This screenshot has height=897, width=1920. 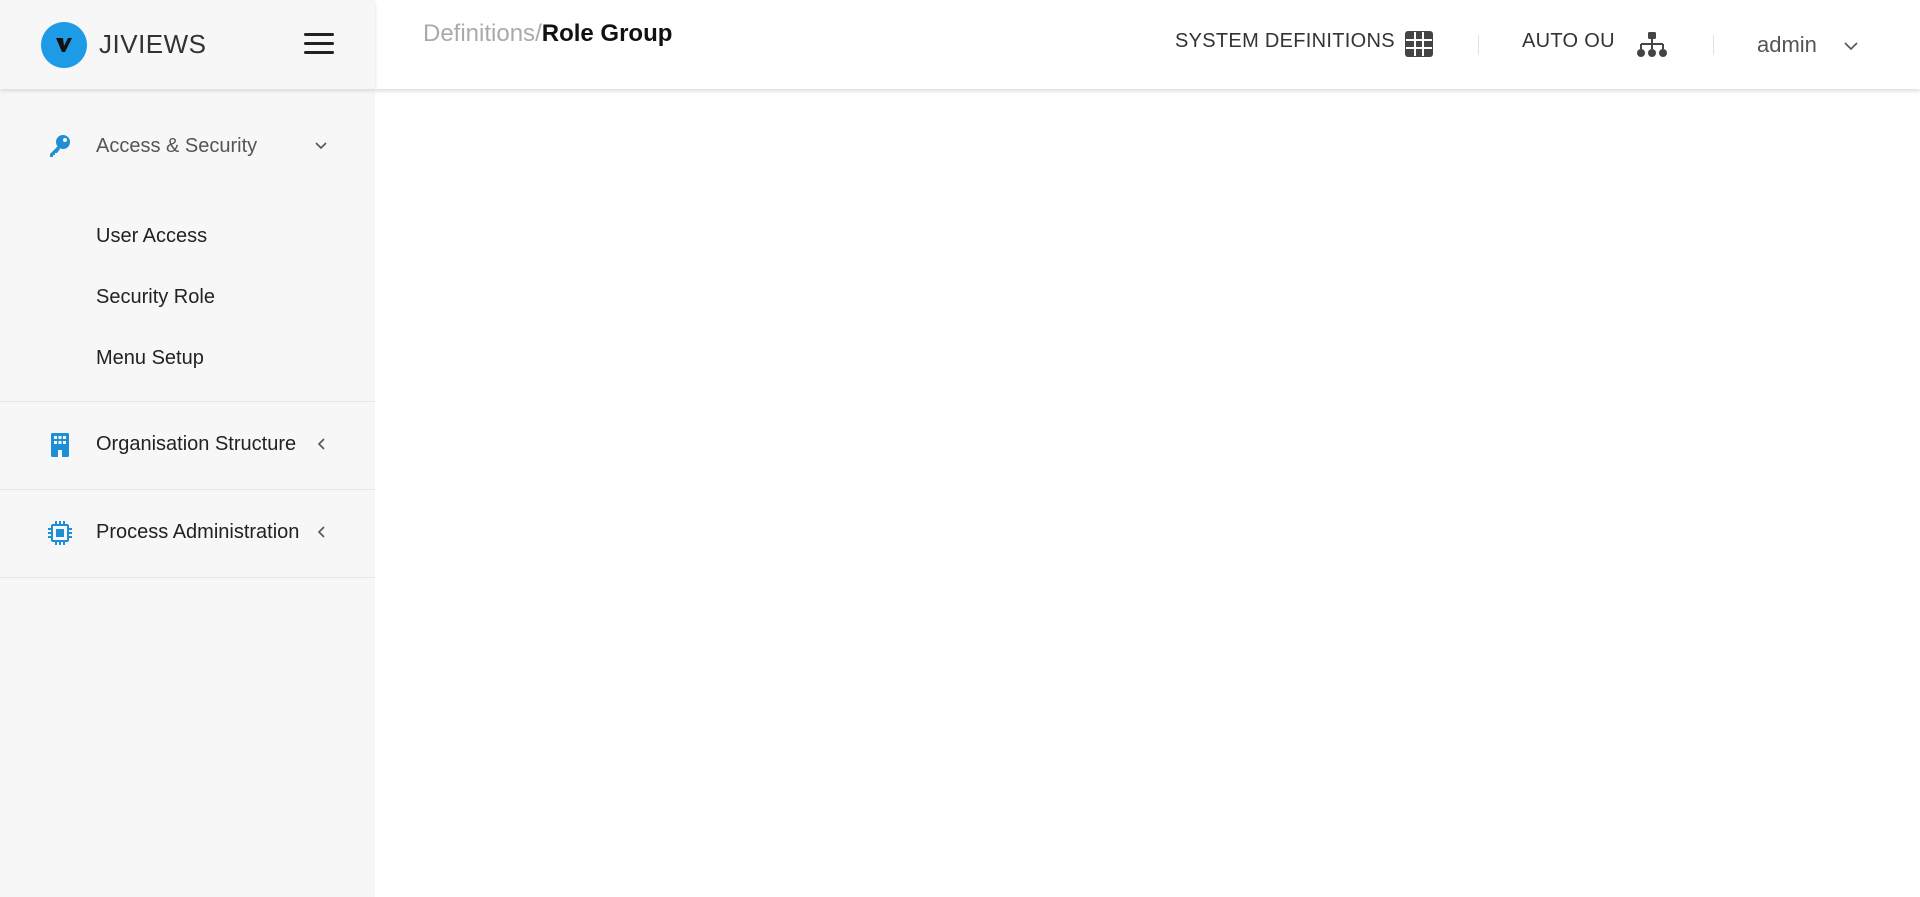 I want to click on menu-toggle-icon, so click(x=319, y=44).